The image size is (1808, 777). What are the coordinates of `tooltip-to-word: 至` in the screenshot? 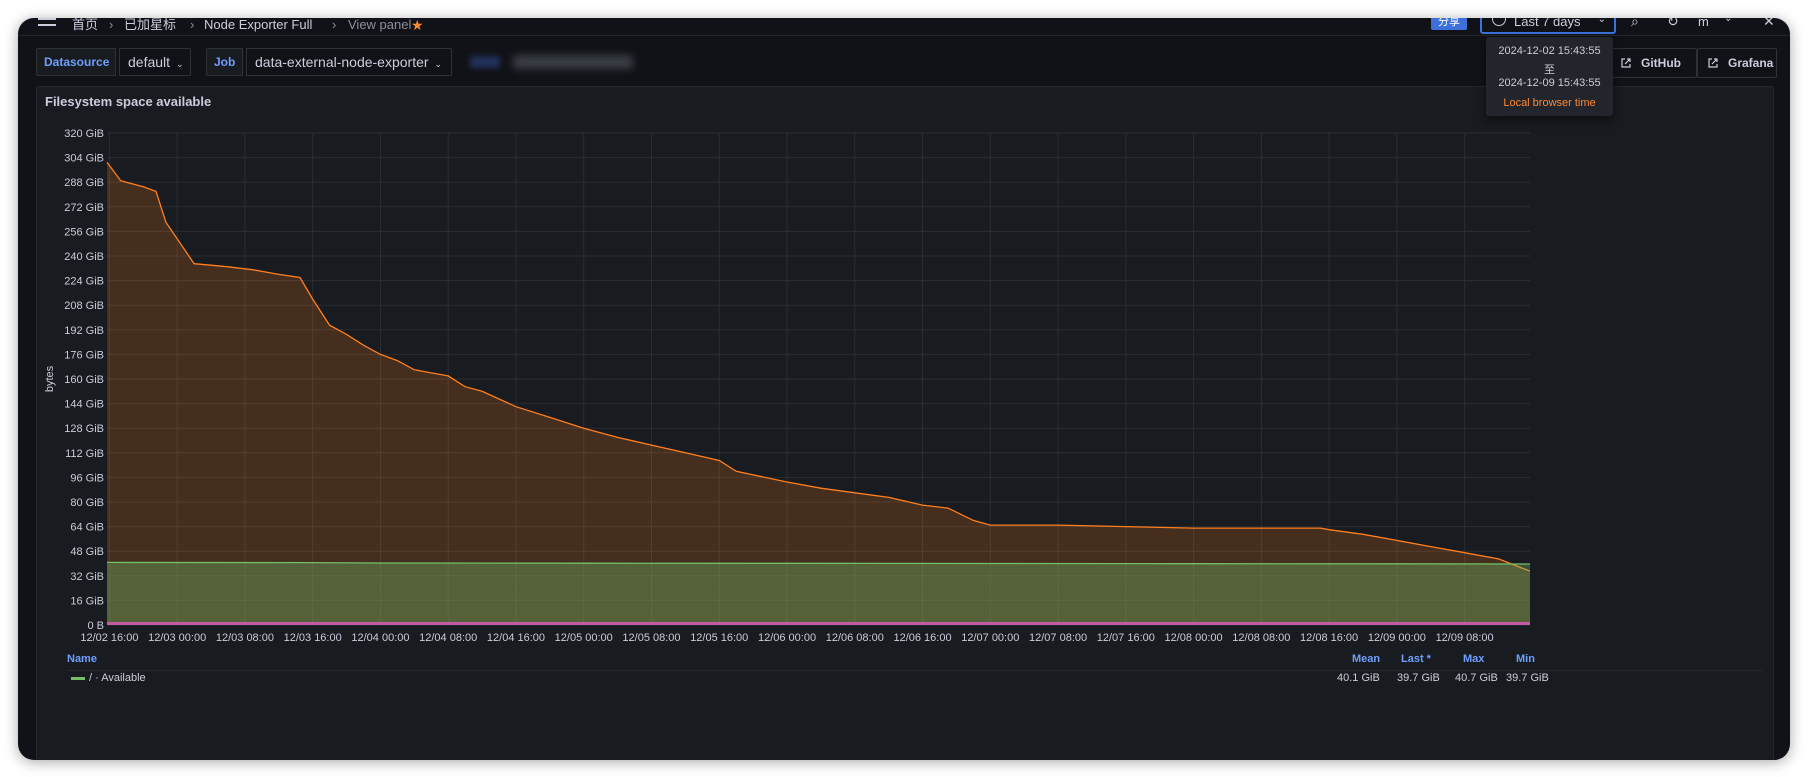 It's located at (1549, 70).